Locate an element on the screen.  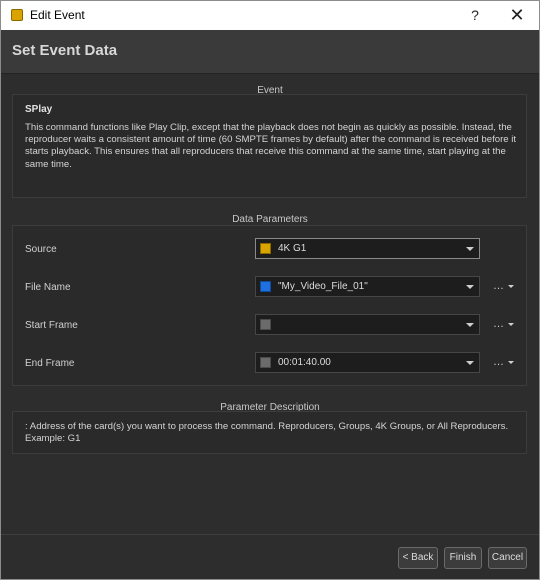
page-title: Set Event Data is located at coordinates (65, 50).